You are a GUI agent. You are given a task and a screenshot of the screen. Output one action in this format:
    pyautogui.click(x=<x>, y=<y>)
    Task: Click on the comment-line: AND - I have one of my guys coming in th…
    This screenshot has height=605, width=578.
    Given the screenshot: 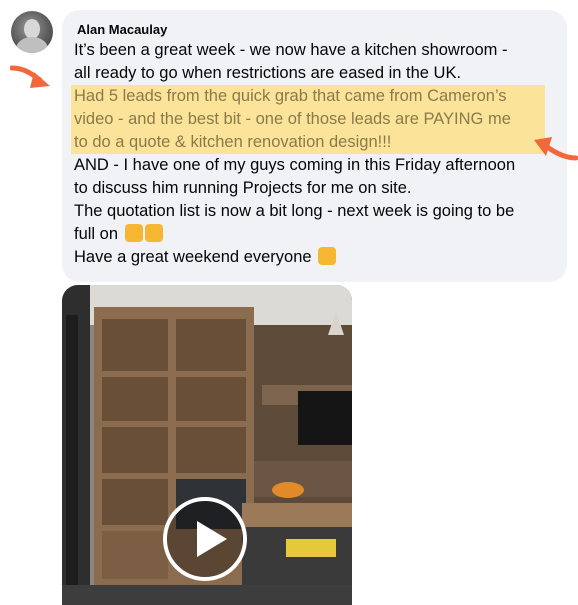 What is the action you would take?
    pyautogui.click(x=295, y=165)
    